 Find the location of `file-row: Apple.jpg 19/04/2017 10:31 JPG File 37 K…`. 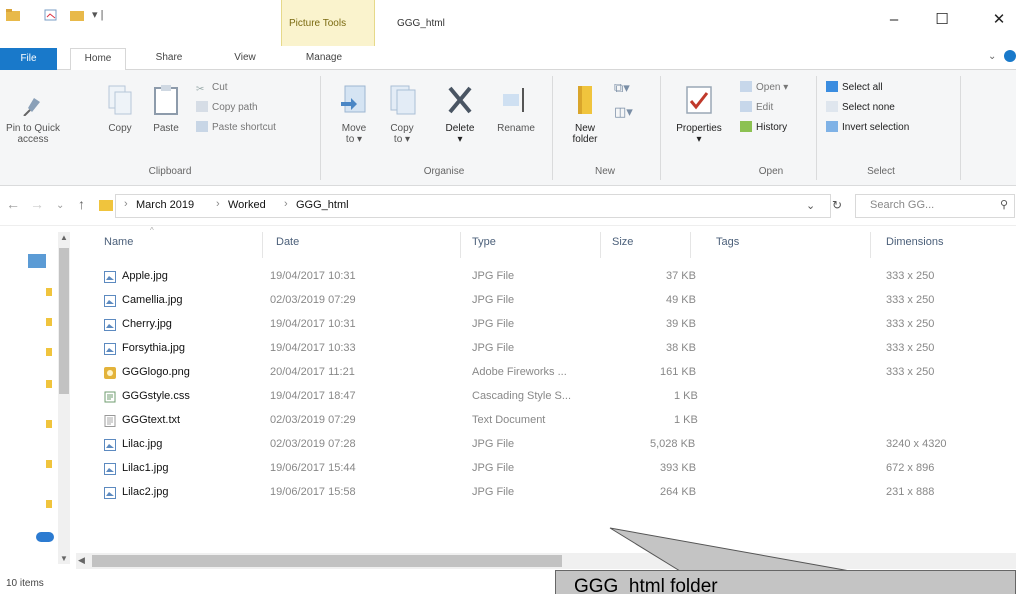

file-row: Apple.jpg 19/04/2017 10:31 JPG File 37 K… is located at coordinates (544, 277).